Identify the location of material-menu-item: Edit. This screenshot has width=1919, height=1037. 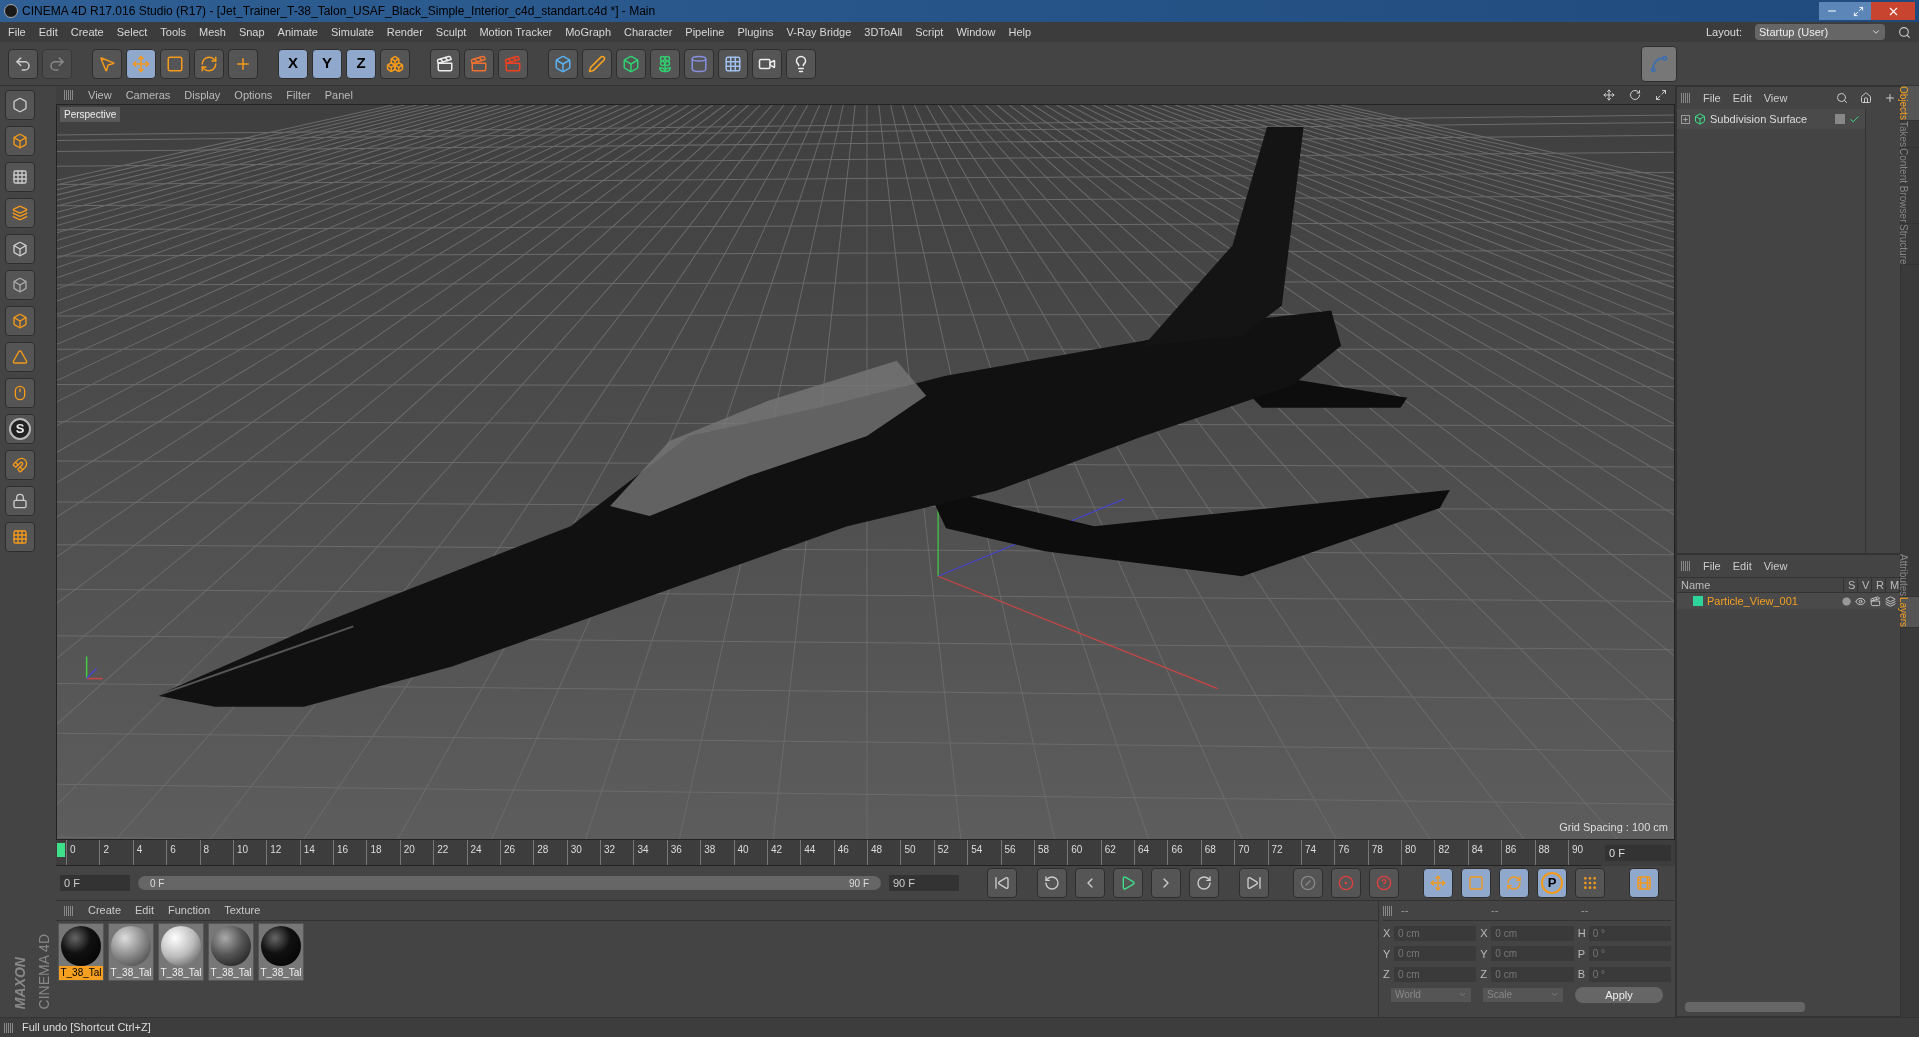
(144, 910).